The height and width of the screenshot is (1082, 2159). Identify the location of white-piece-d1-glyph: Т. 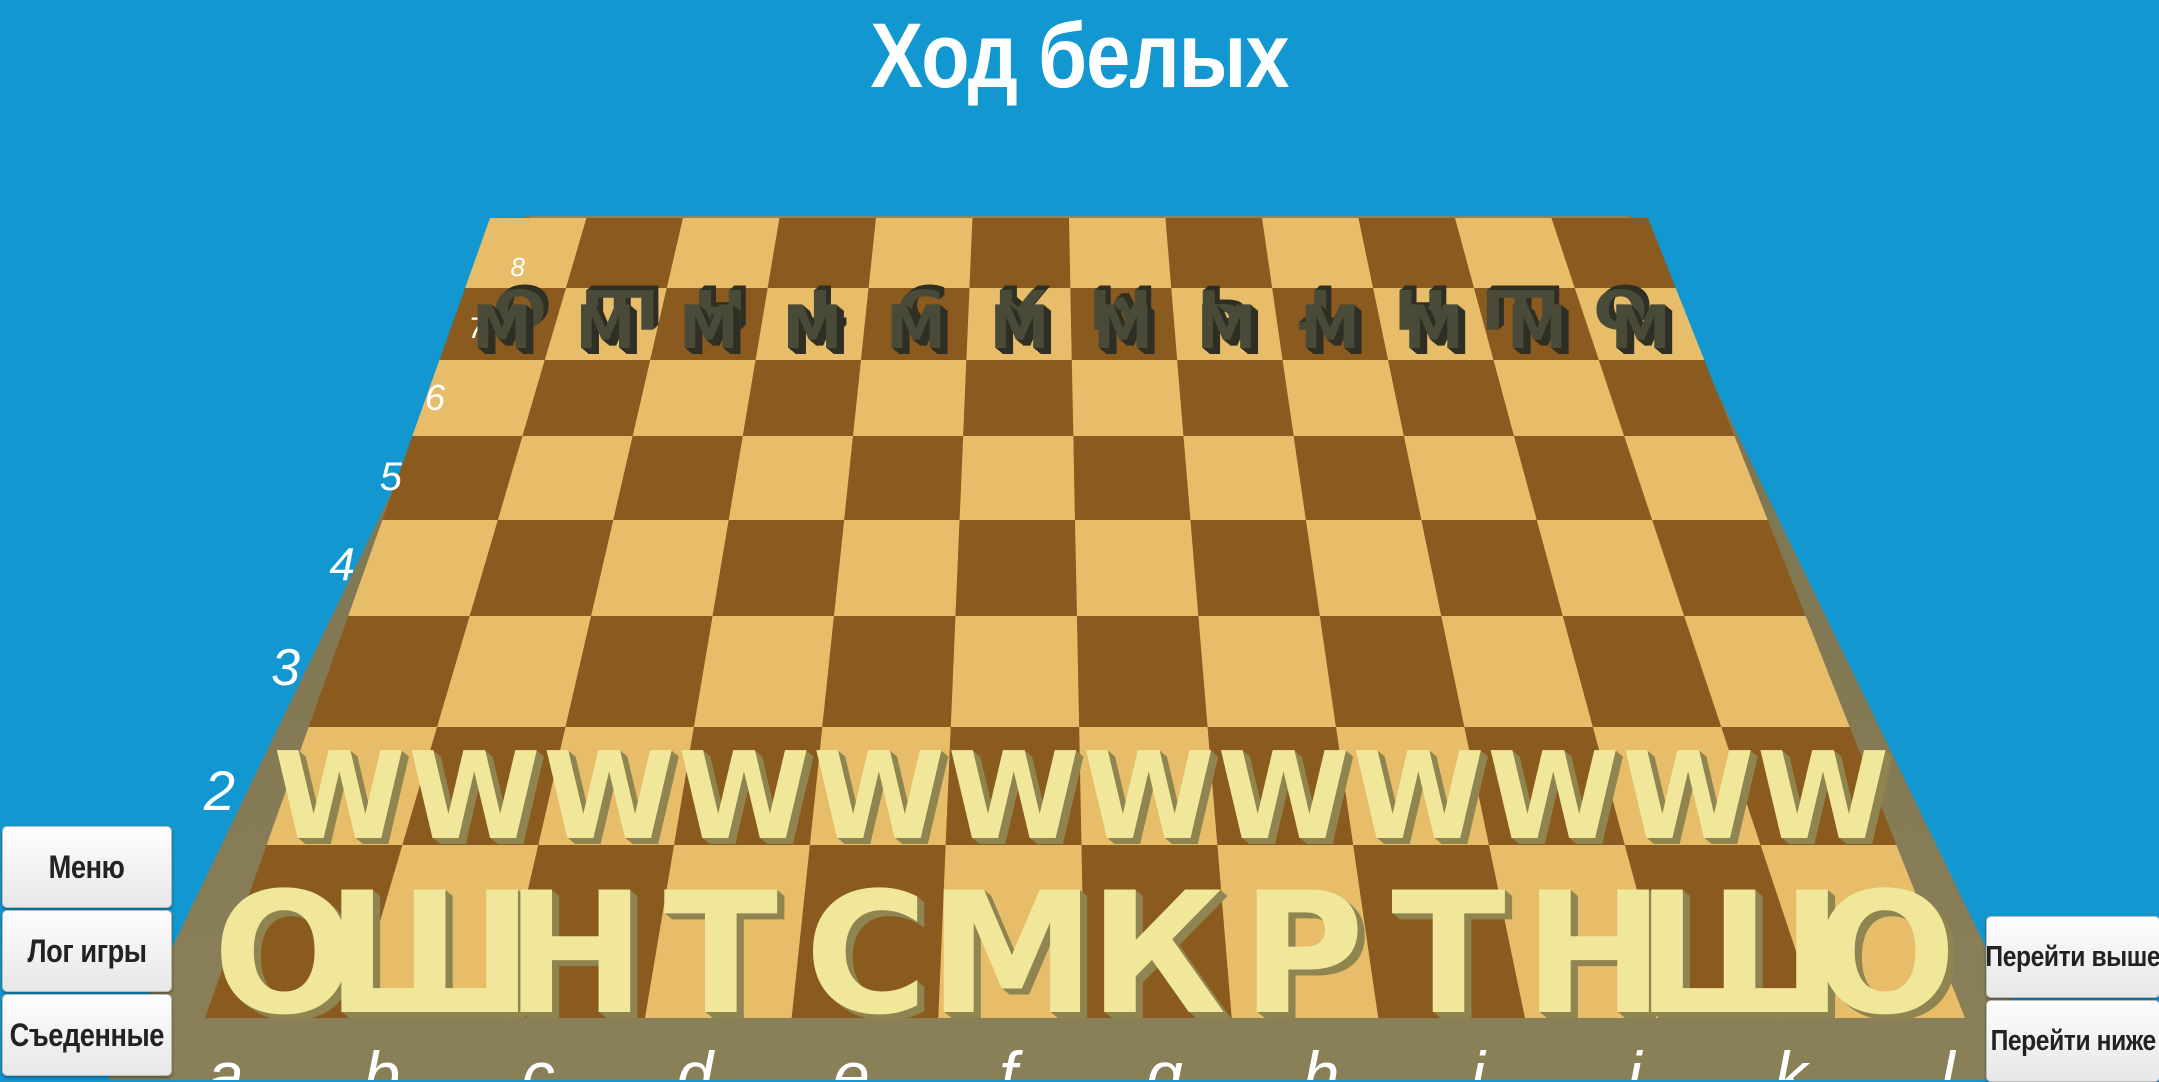
(720, 954).